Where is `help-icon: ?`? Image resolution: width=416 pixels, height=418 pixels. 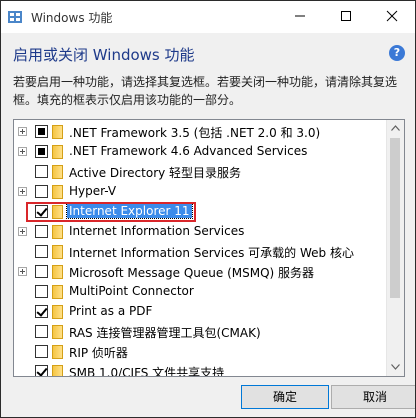
help-icon: ? is located at coordinates (397, 53).